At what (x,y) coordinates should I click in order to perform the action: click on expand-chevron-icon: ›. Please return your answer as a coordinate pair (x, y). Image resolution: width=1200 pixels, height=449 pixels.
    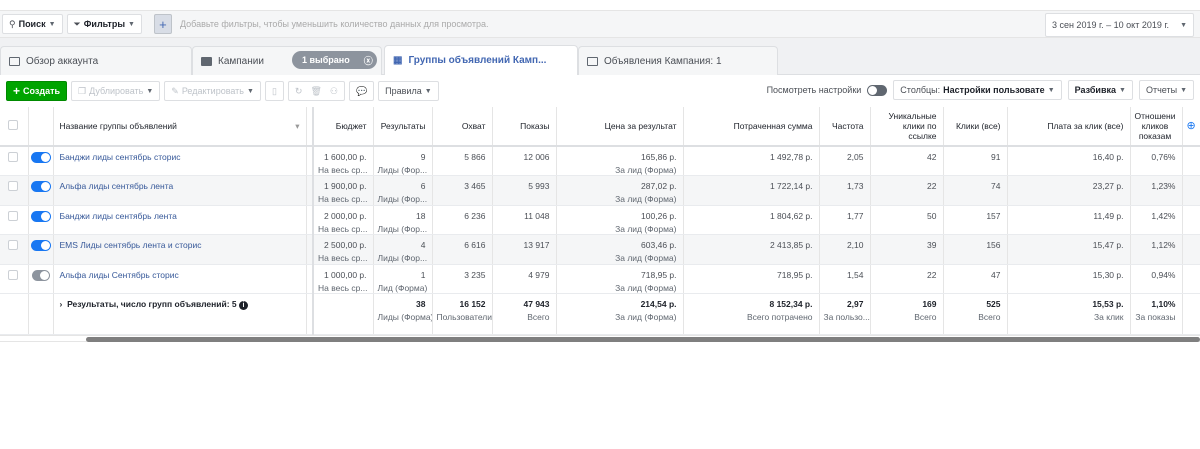
    Looking at the image, I should click on (61, 304).